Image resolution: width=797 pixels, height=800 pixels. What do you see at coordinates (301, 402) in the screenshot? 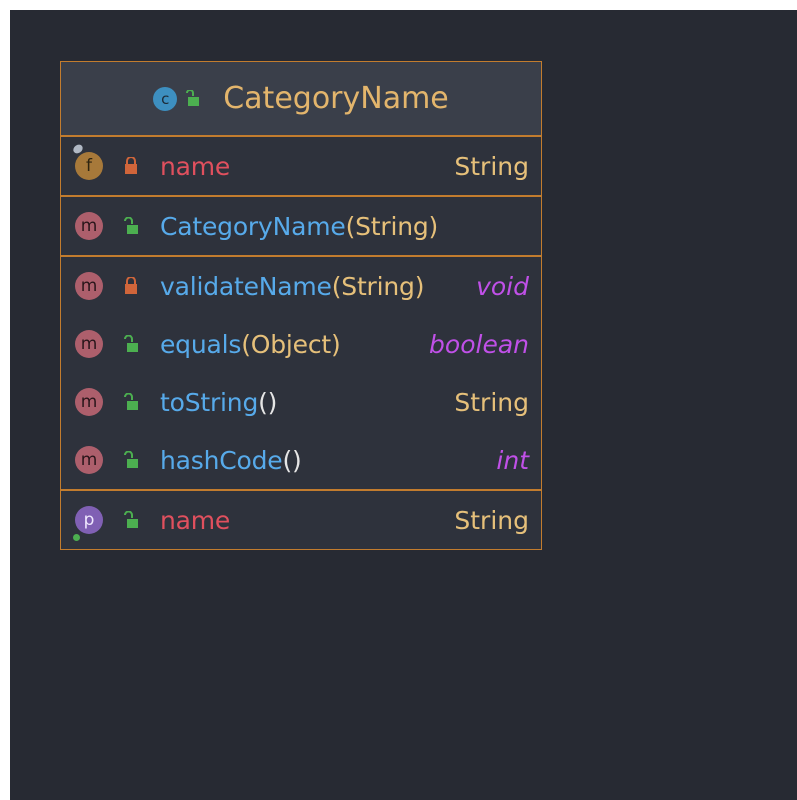
I see `method-row: m toString() String` at bounding box center [301, 402].